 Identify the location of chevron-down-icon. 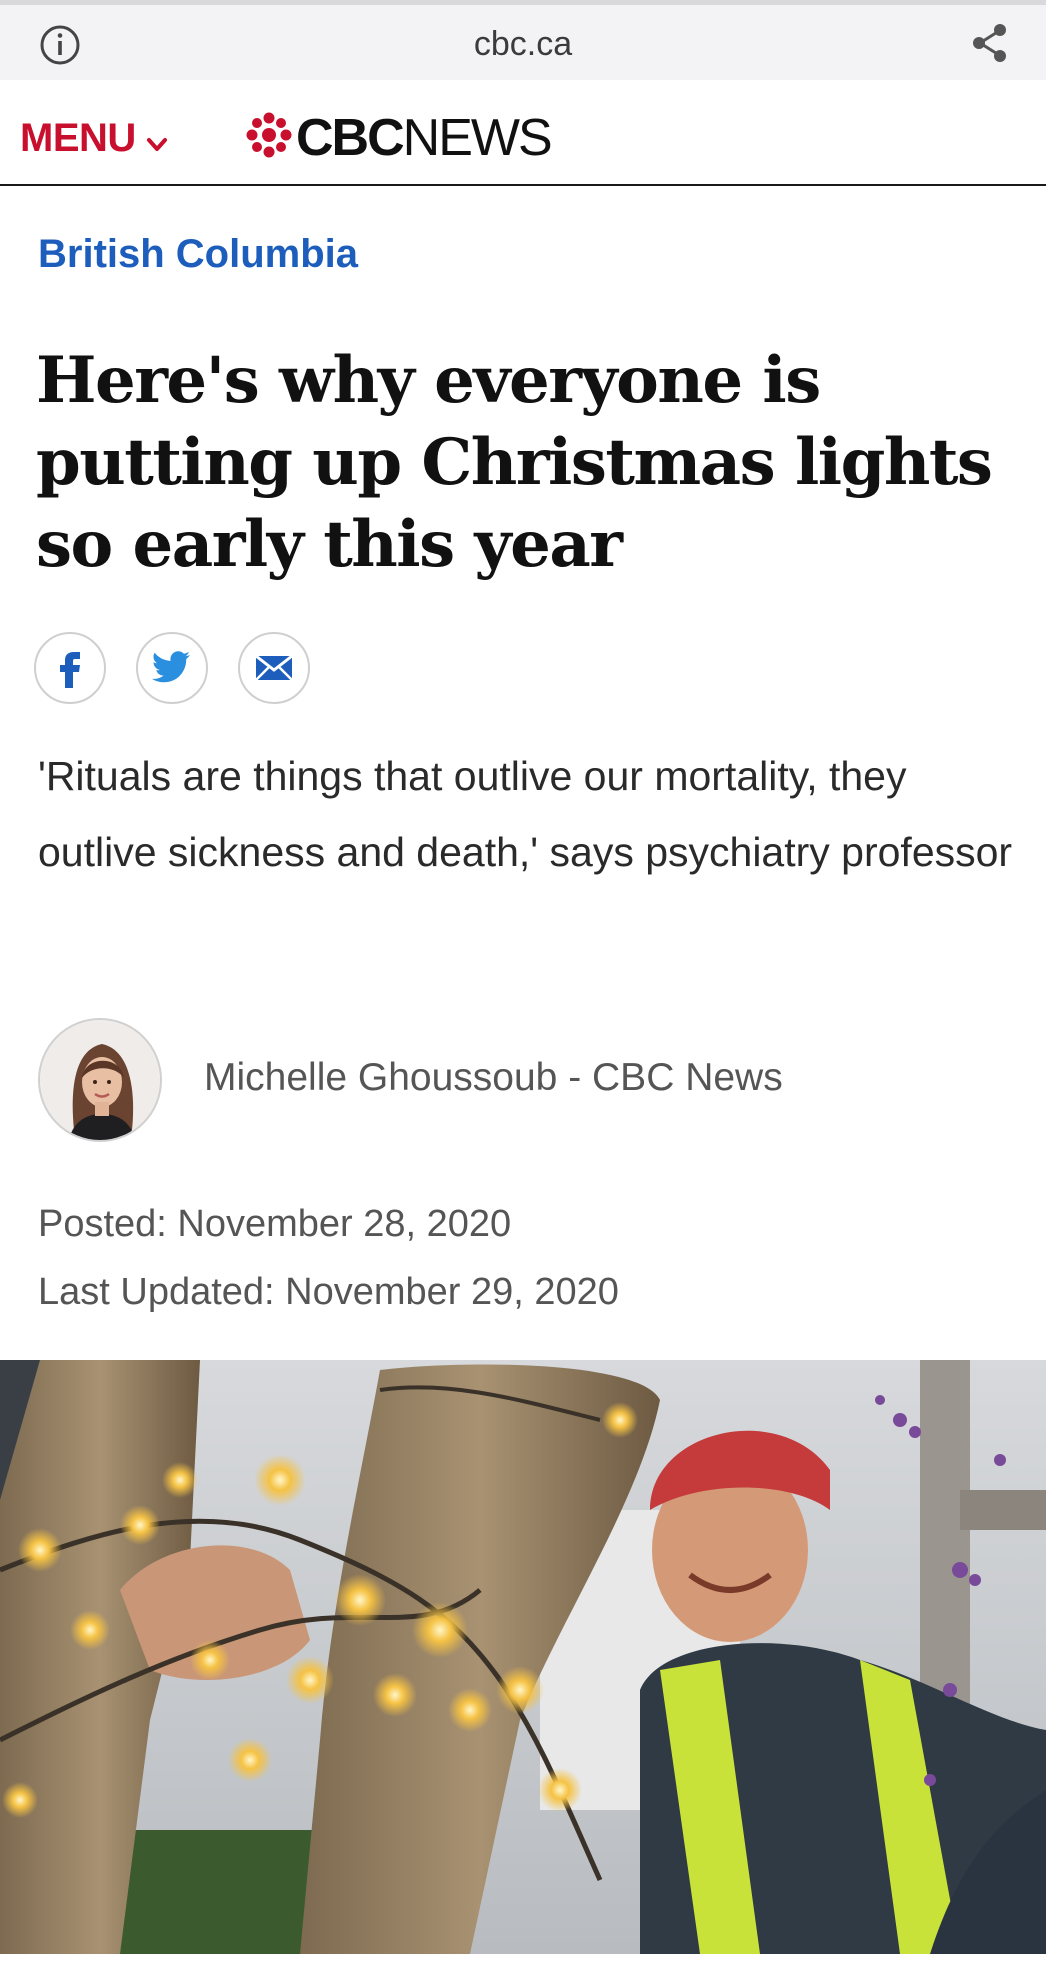
(157, 140).